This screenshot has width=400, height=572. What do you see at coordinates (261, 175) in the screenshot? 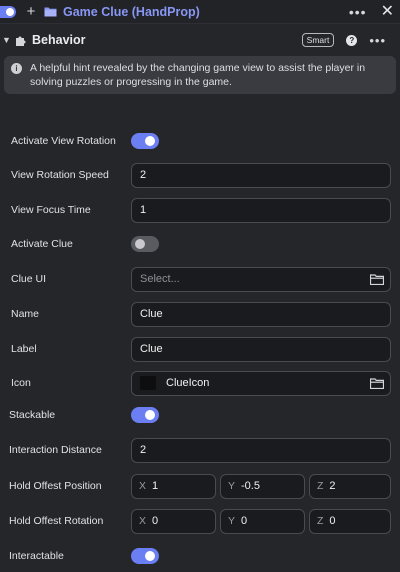
I see `view-rotation-speed-input: 2` at bounding box center [261, 175].